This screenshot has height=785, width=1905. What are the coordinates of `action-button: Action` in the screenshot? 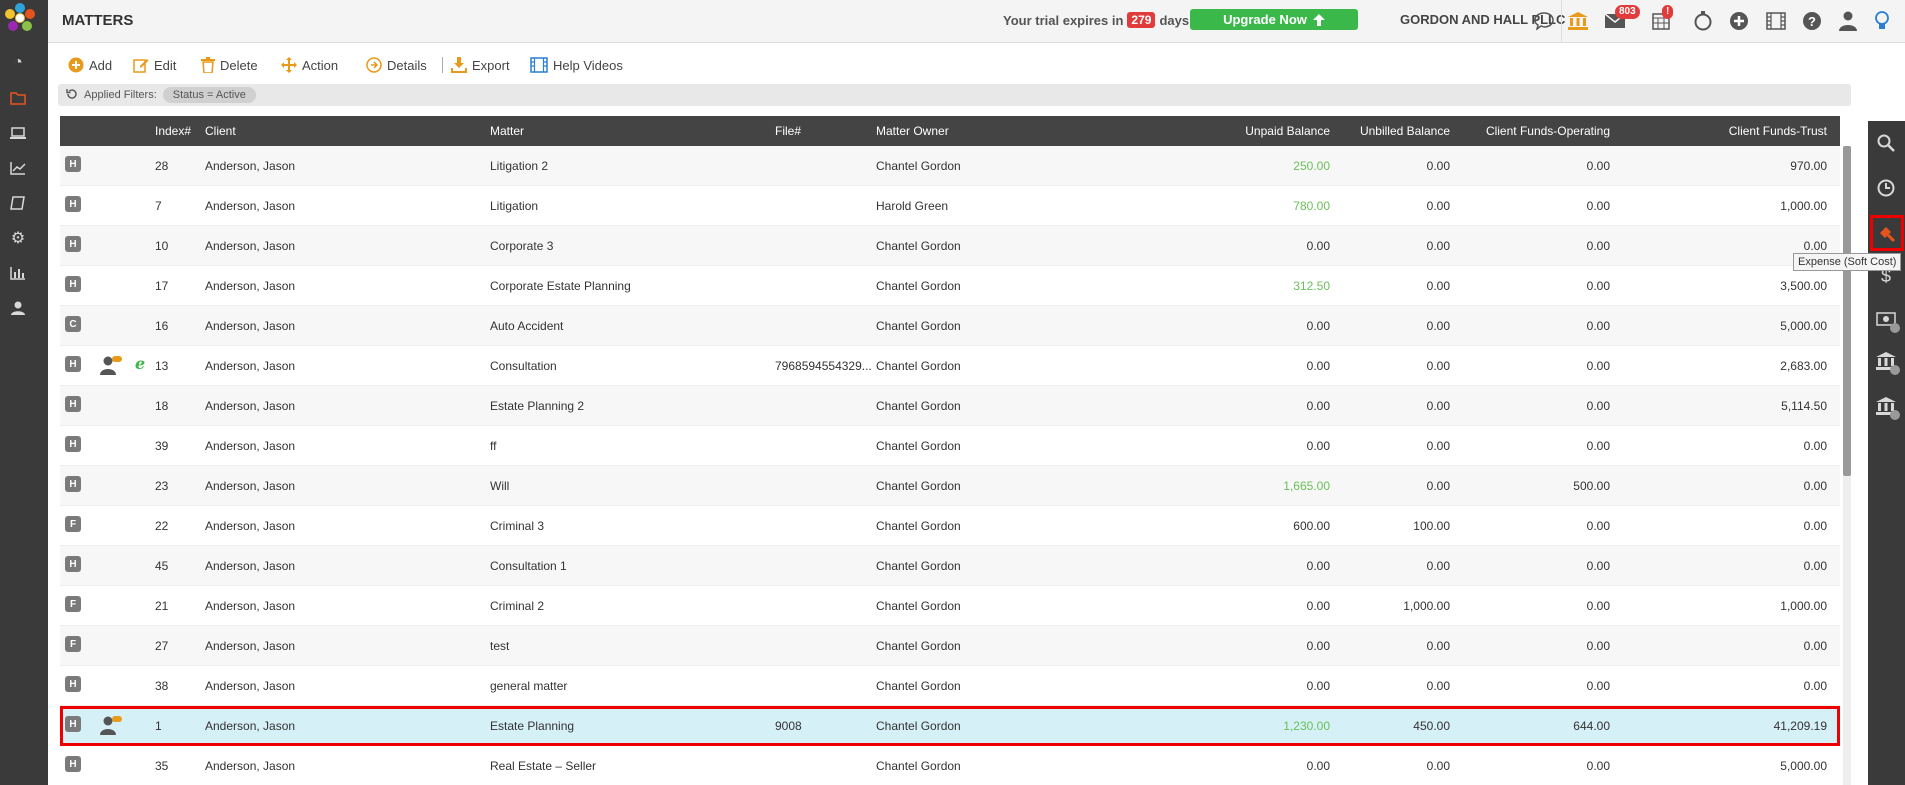 It's located at (309, 65).